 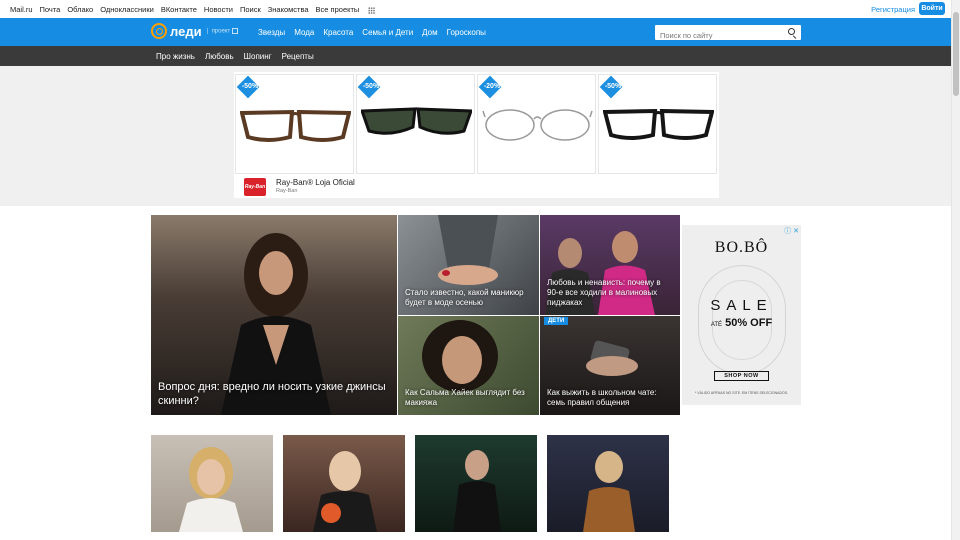 What do you see at coordinates (556, 321) in the screenshot?
I see `category-tag-kids: ДЕТИ` at bounding box center [556, 321].